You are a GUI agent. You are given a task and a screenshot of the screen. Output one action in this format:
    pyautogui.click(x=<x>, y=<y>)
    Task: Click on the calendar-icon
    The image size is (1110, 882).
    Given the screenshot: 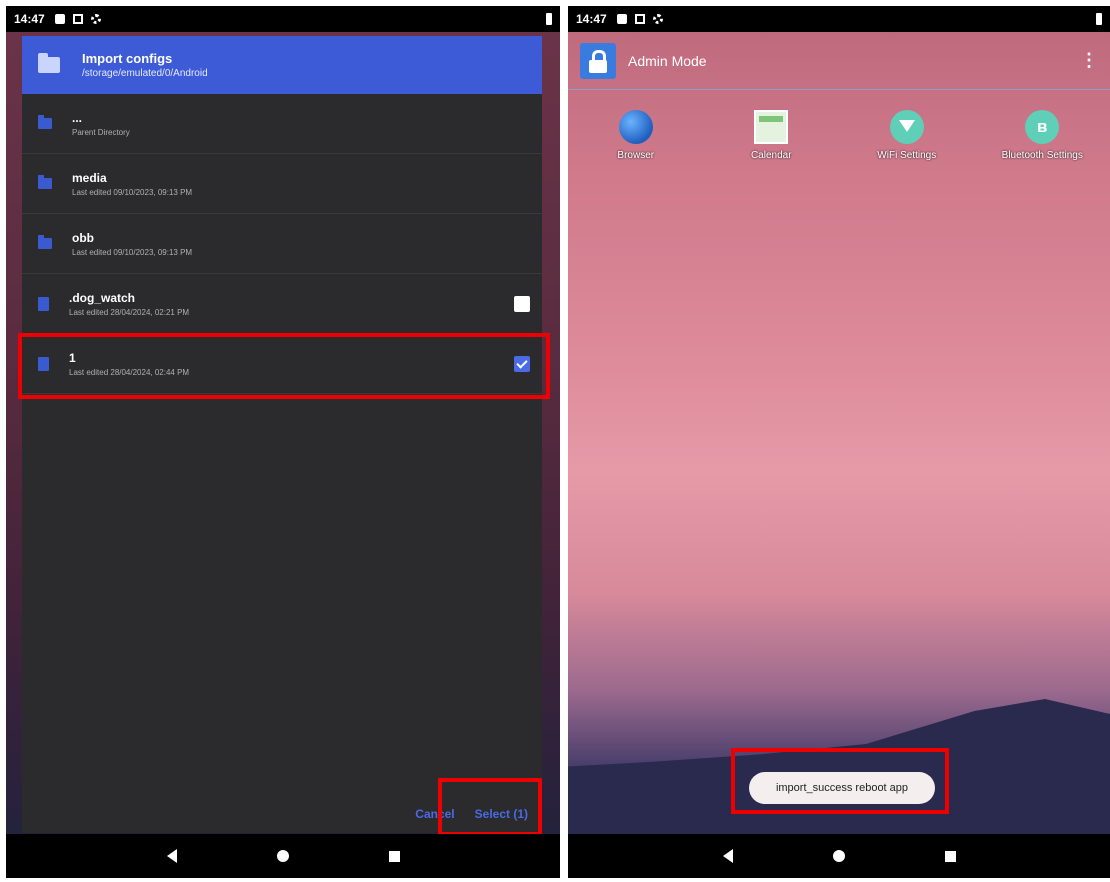 What is the action you would take?
    pyautogui.click(x=771, y=127)
    